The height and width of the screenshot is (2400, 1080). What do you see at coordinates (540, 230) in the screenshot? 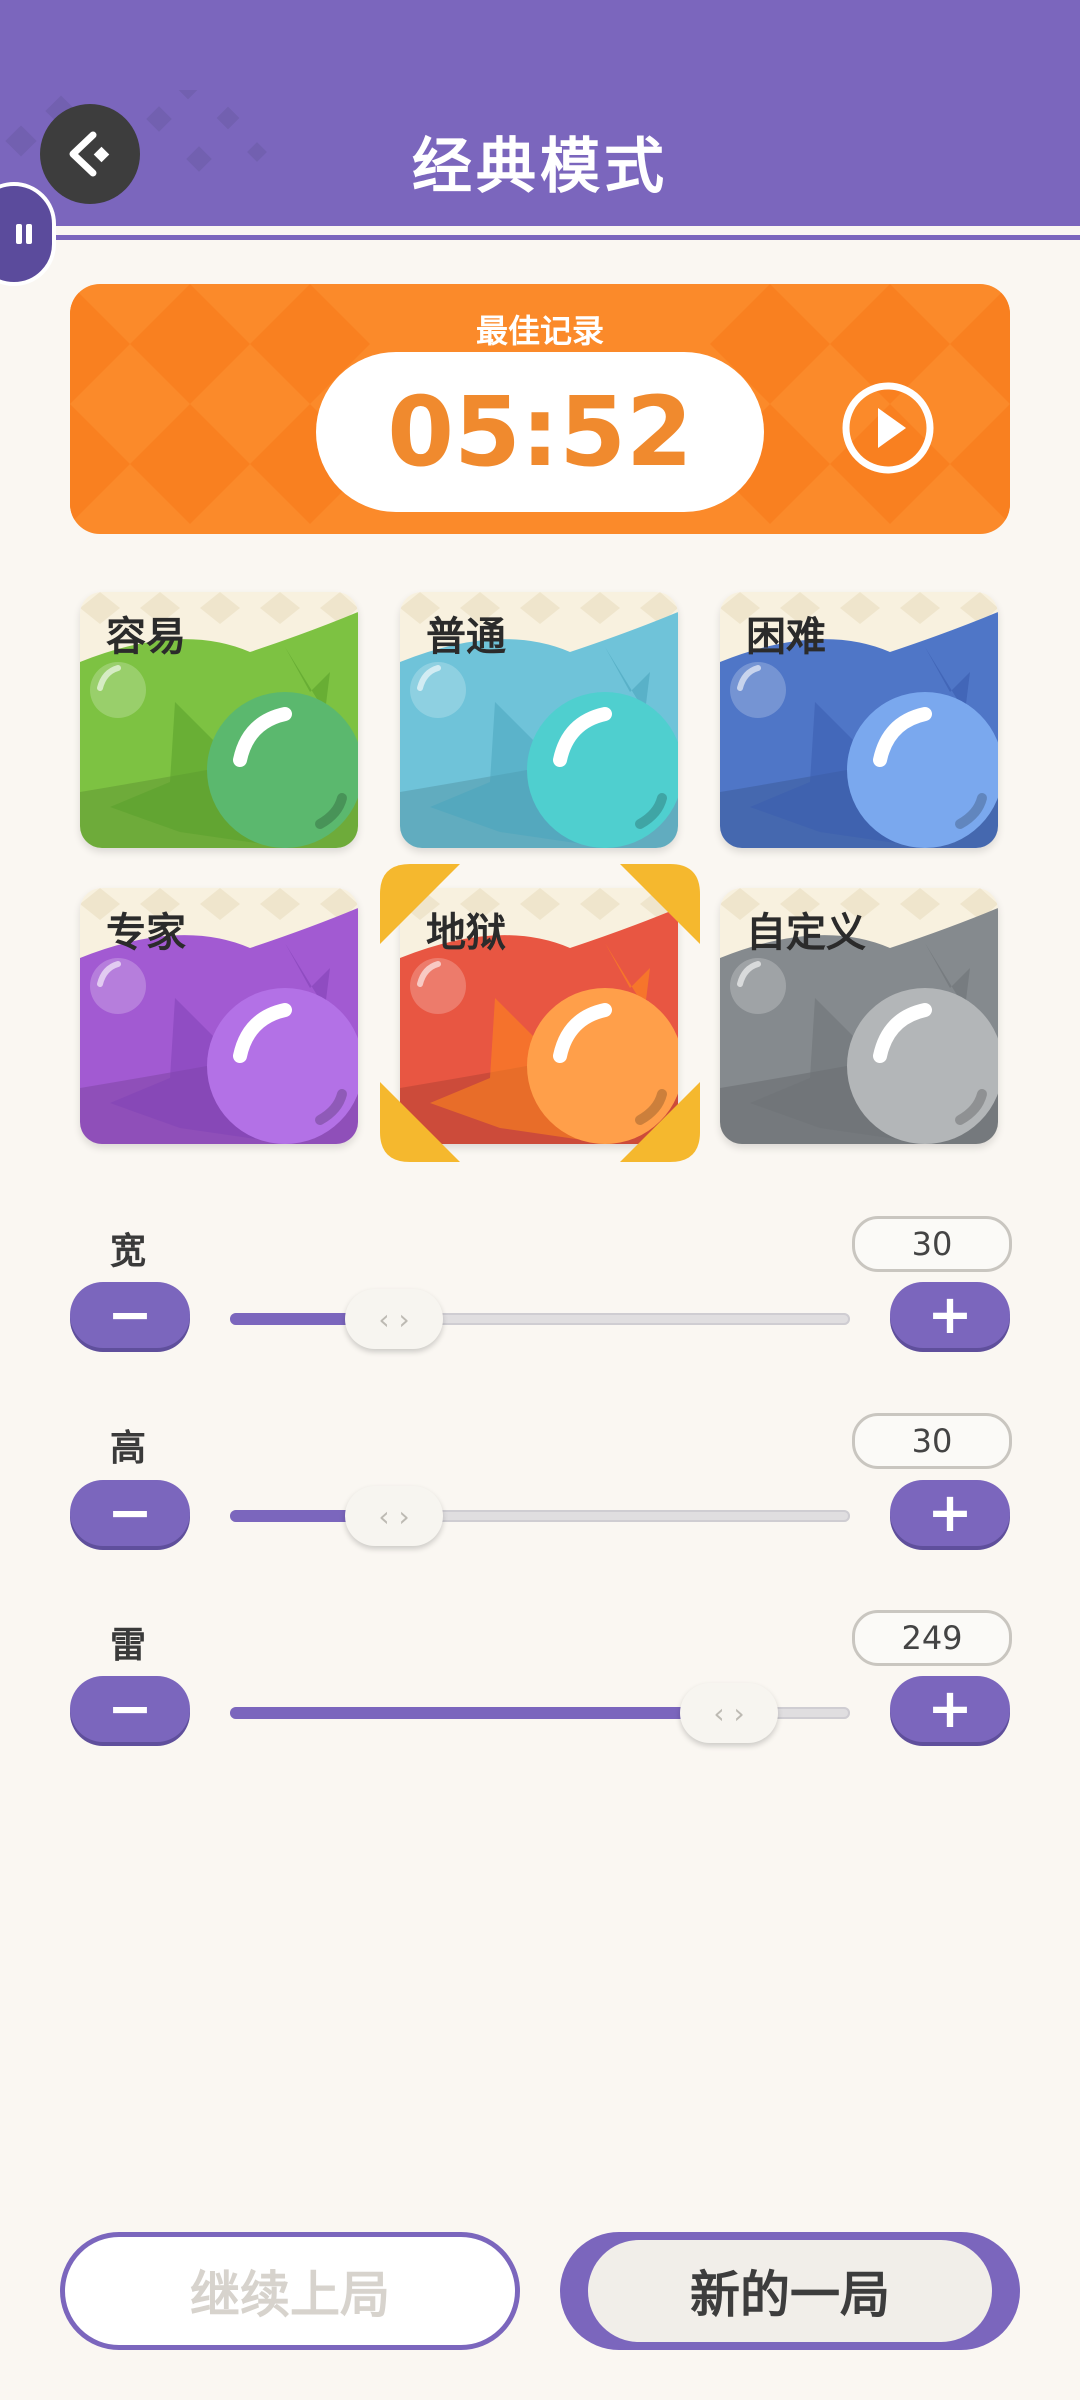
I see `header-stripe` at bounding box center [540, 230].